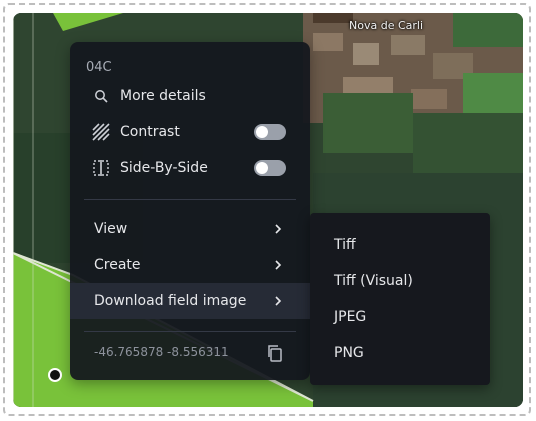 The image size is (536, 421). I want to click on download-tiff-visual-item: Tiff (Visual), so click(400, 281).